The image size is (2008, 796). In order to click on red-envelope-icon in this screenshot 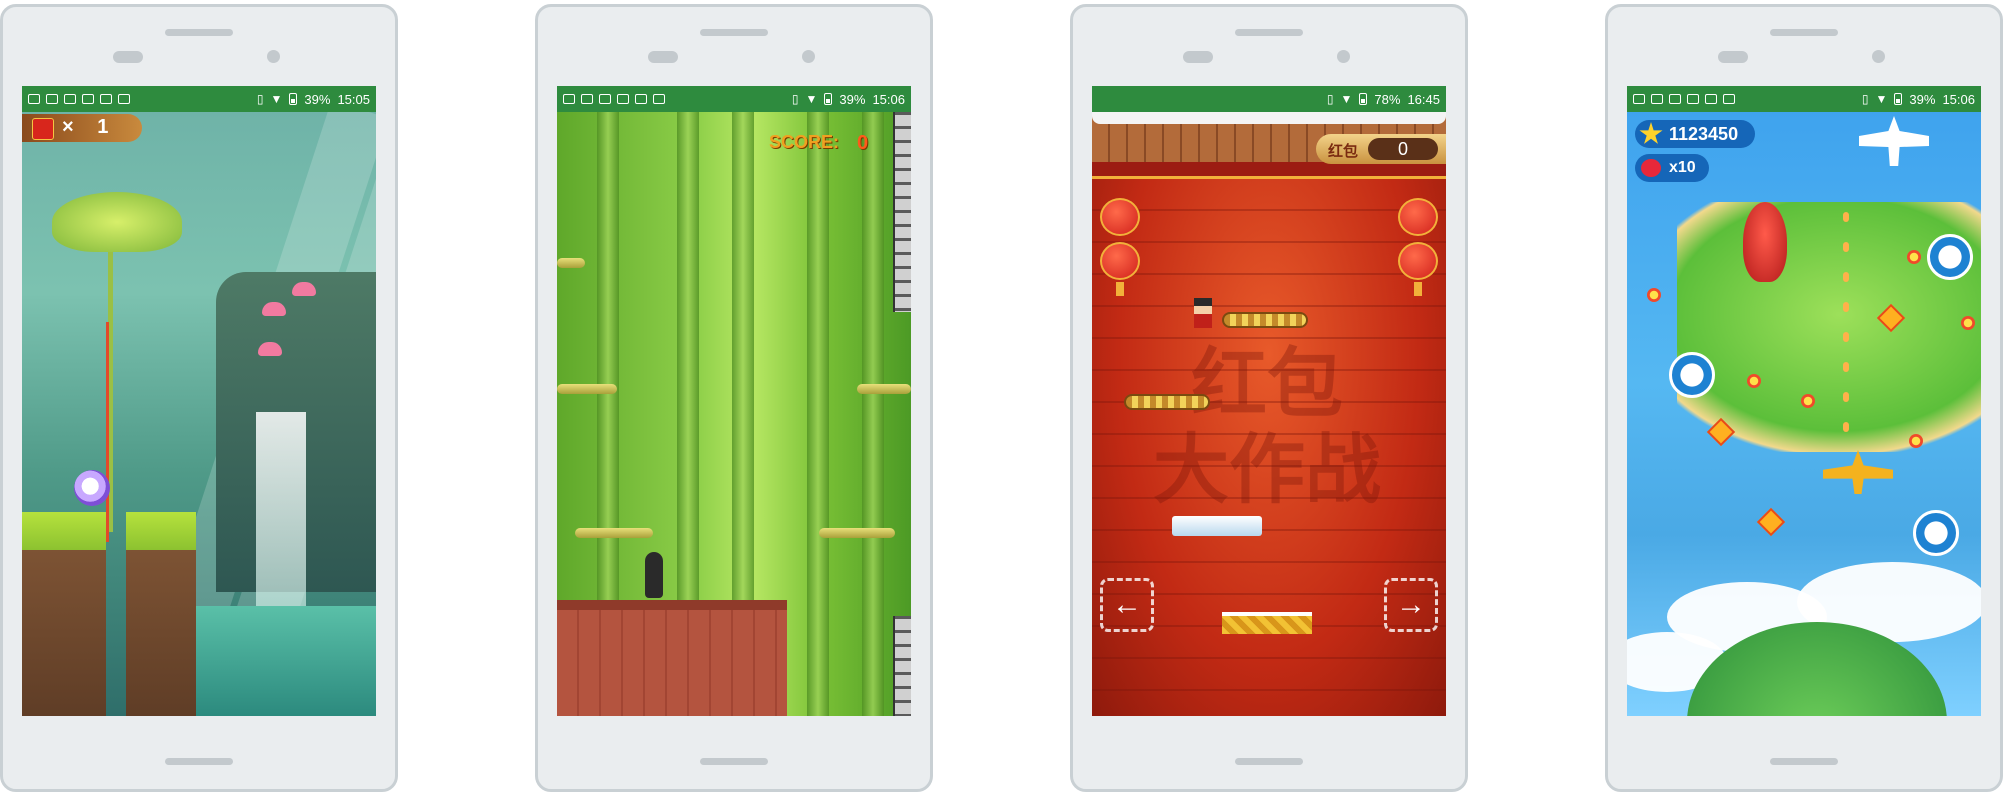, I will do `click(43, 129)`.